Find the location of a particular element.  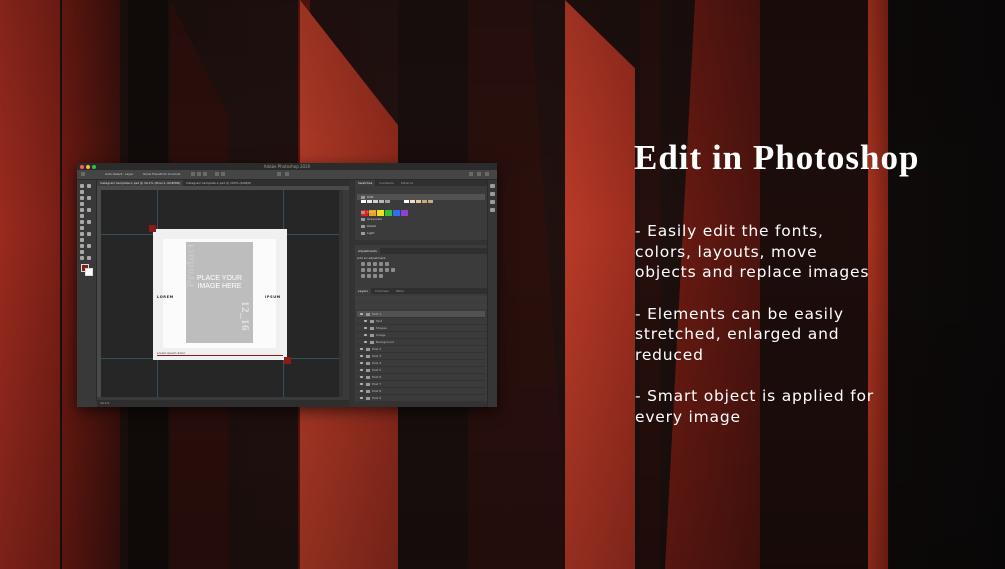

threshold-icon is located at coordinates (375, 276).